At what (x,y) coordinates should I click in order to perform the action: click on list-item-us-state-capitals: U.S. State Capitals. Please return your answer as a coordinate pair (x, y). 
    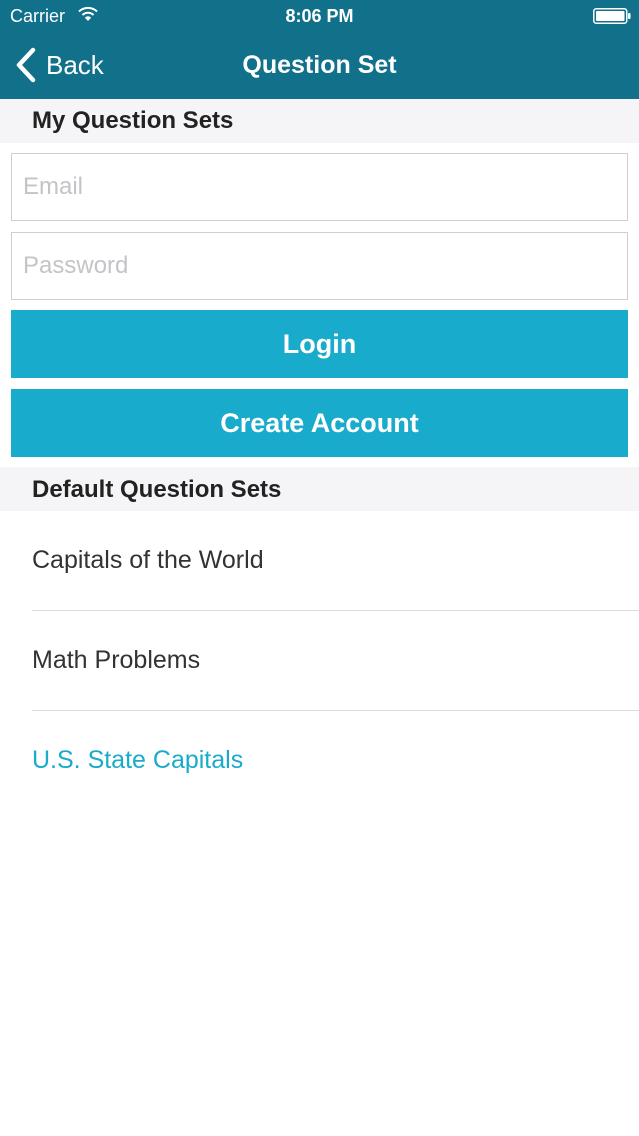
    Looking at the image, I should click on (319, 761).